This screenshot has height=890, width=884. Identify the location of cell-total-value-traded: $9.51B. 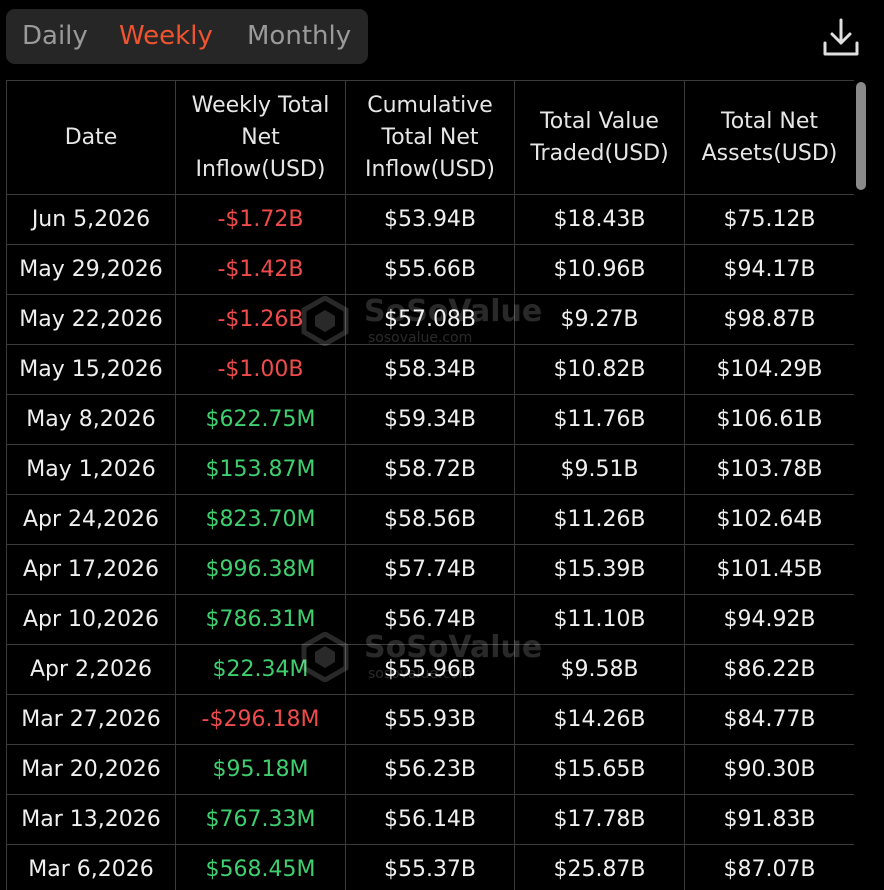
(599, 469).